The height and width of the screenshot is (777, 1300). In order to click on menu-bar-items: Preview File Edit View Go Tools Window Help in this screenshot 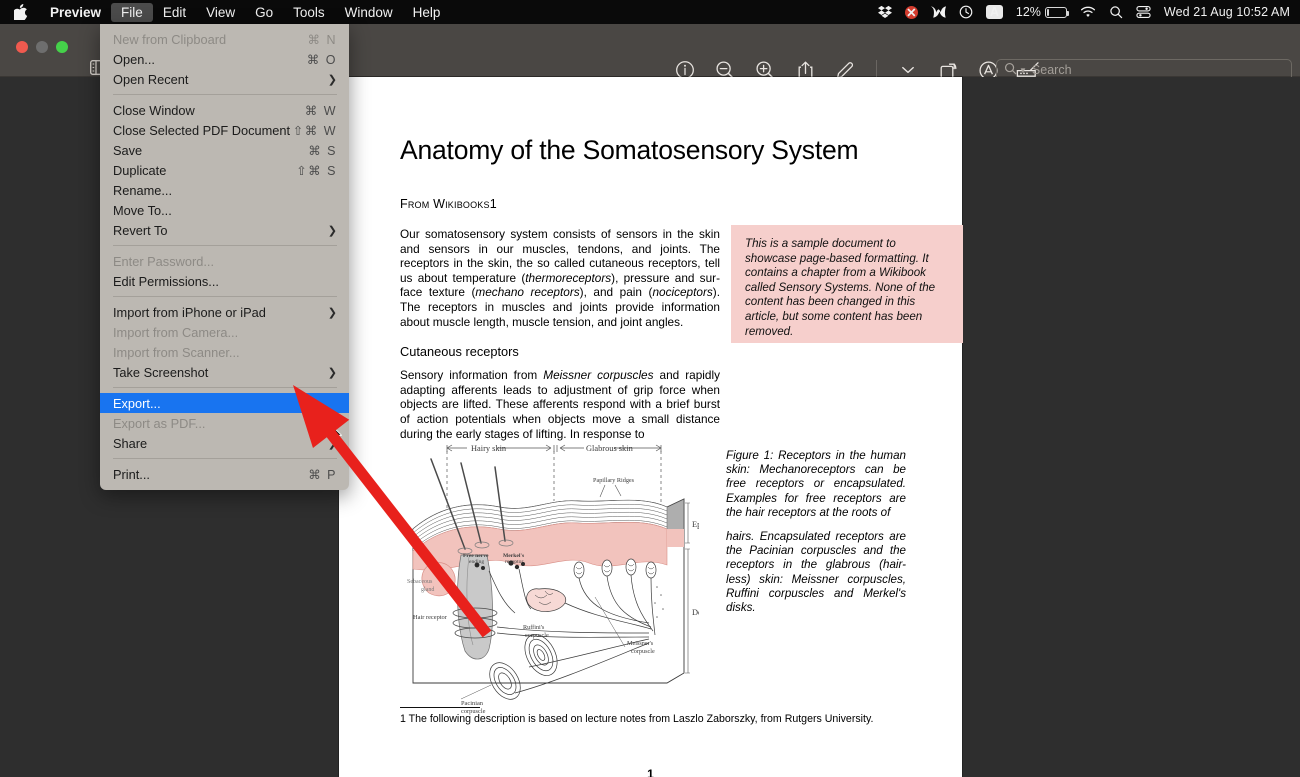, I will do `click(245, 12)`.